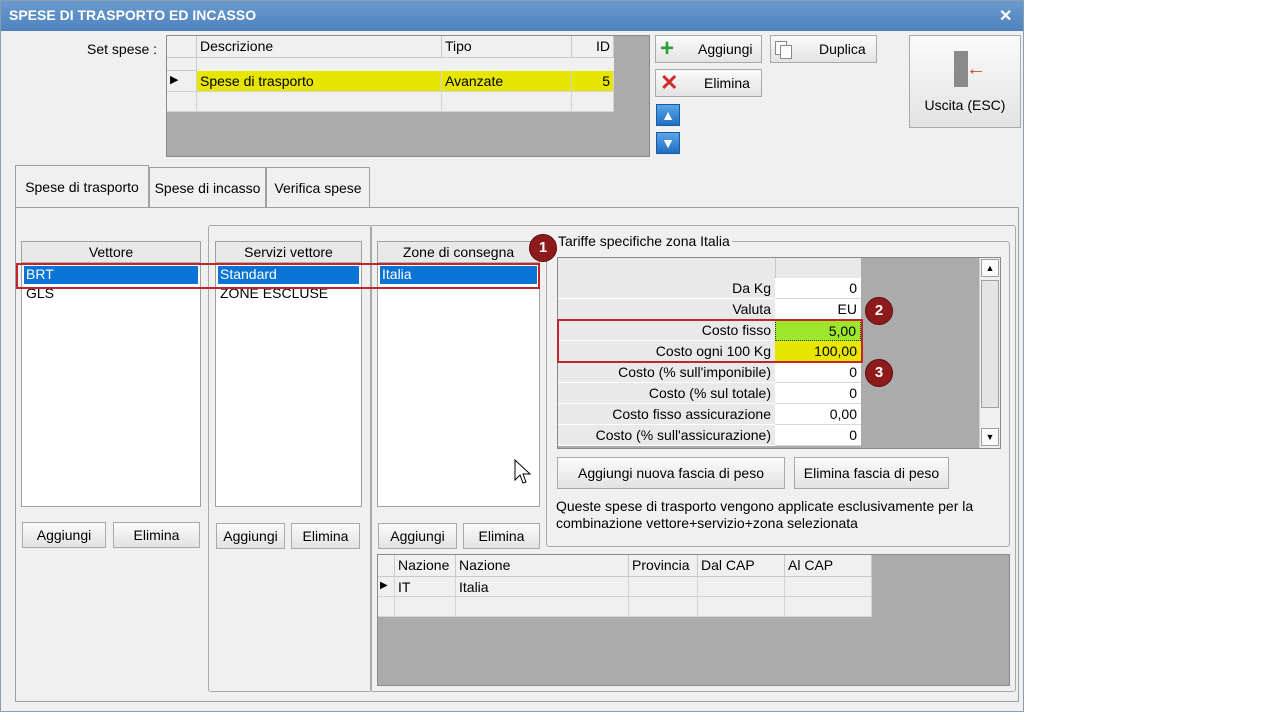 The image size is (1280, 720). Describe the element at coordinates (182, 64) in the screenshot. I see `grid-spacer` at that location.